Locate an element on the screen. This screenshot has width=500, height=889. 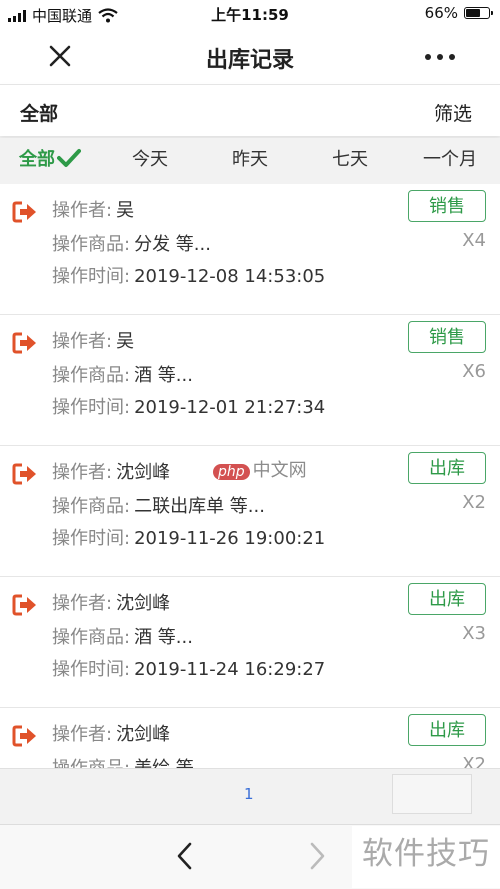
back-arrow-icon is located at coordinates (185, 856).